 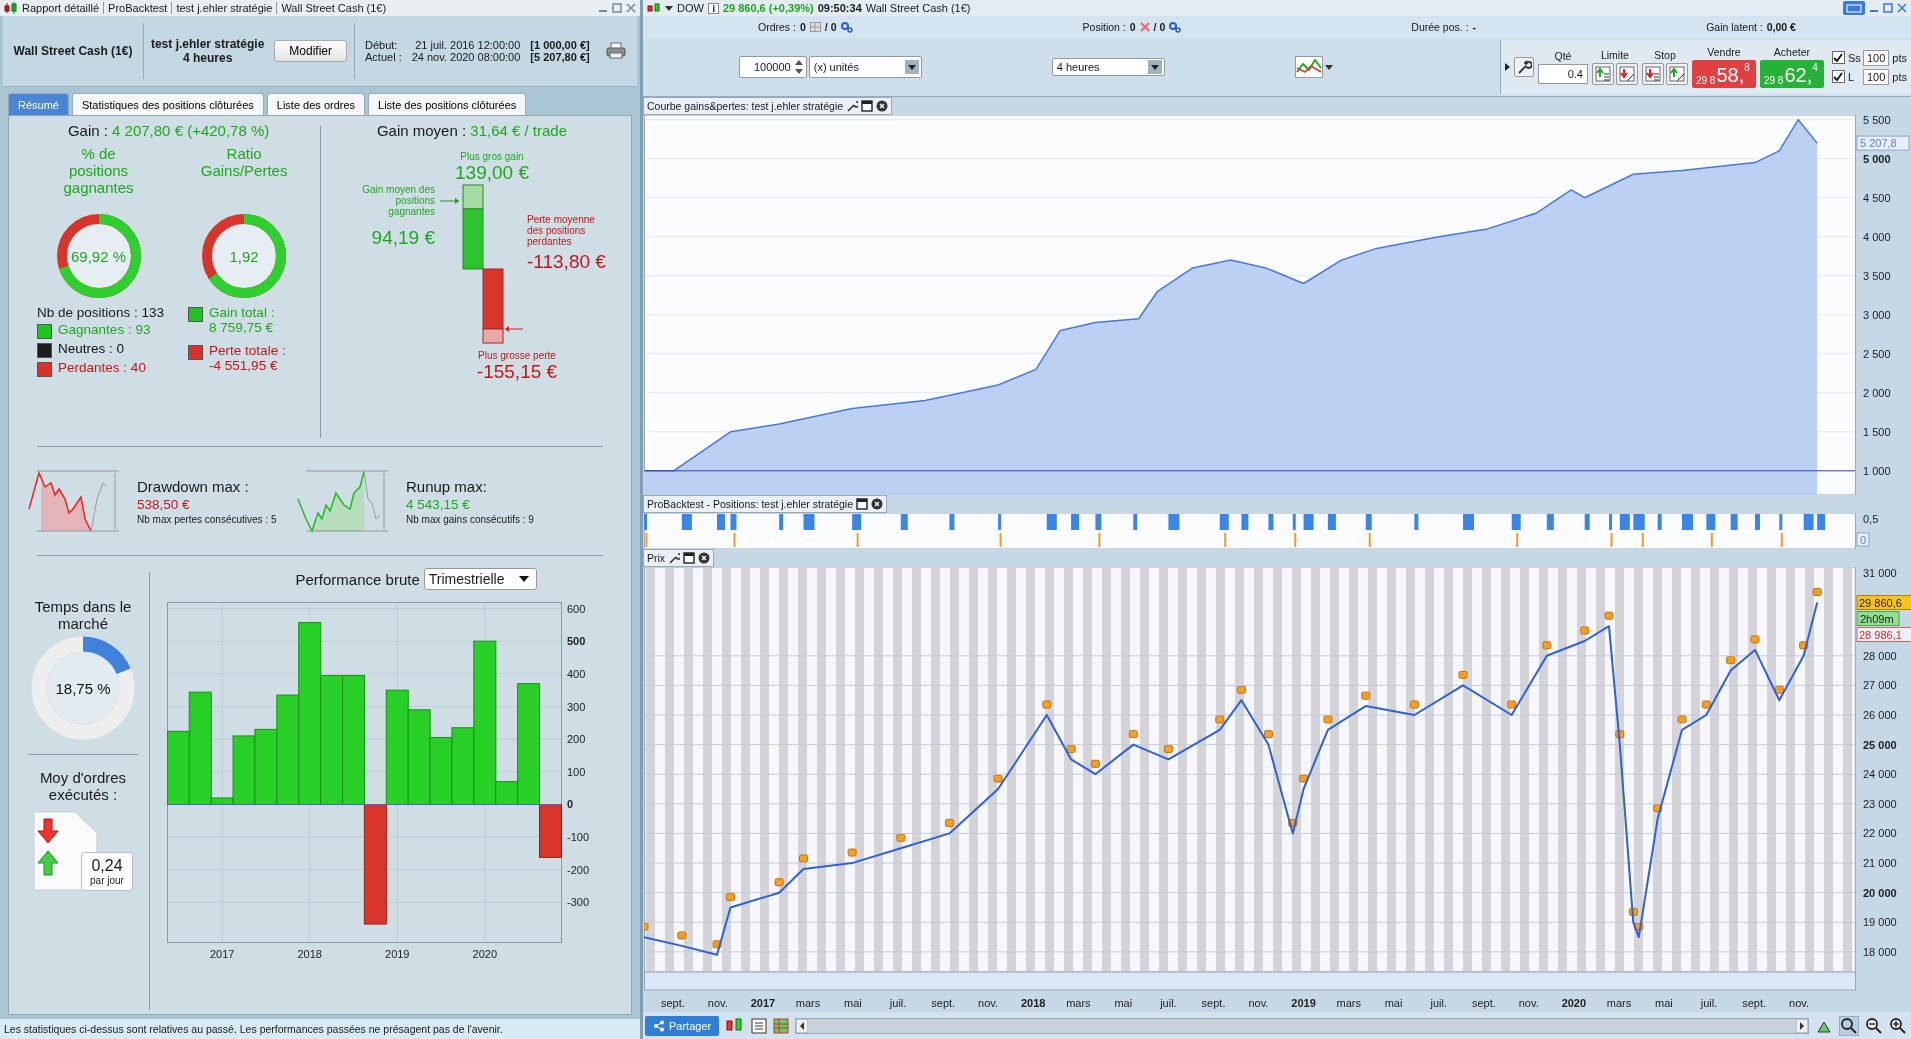 What do you see at coordinates (682, 1025) in the screenshot?
I see `share-button: Partager` at bounding box center [682, 1025].